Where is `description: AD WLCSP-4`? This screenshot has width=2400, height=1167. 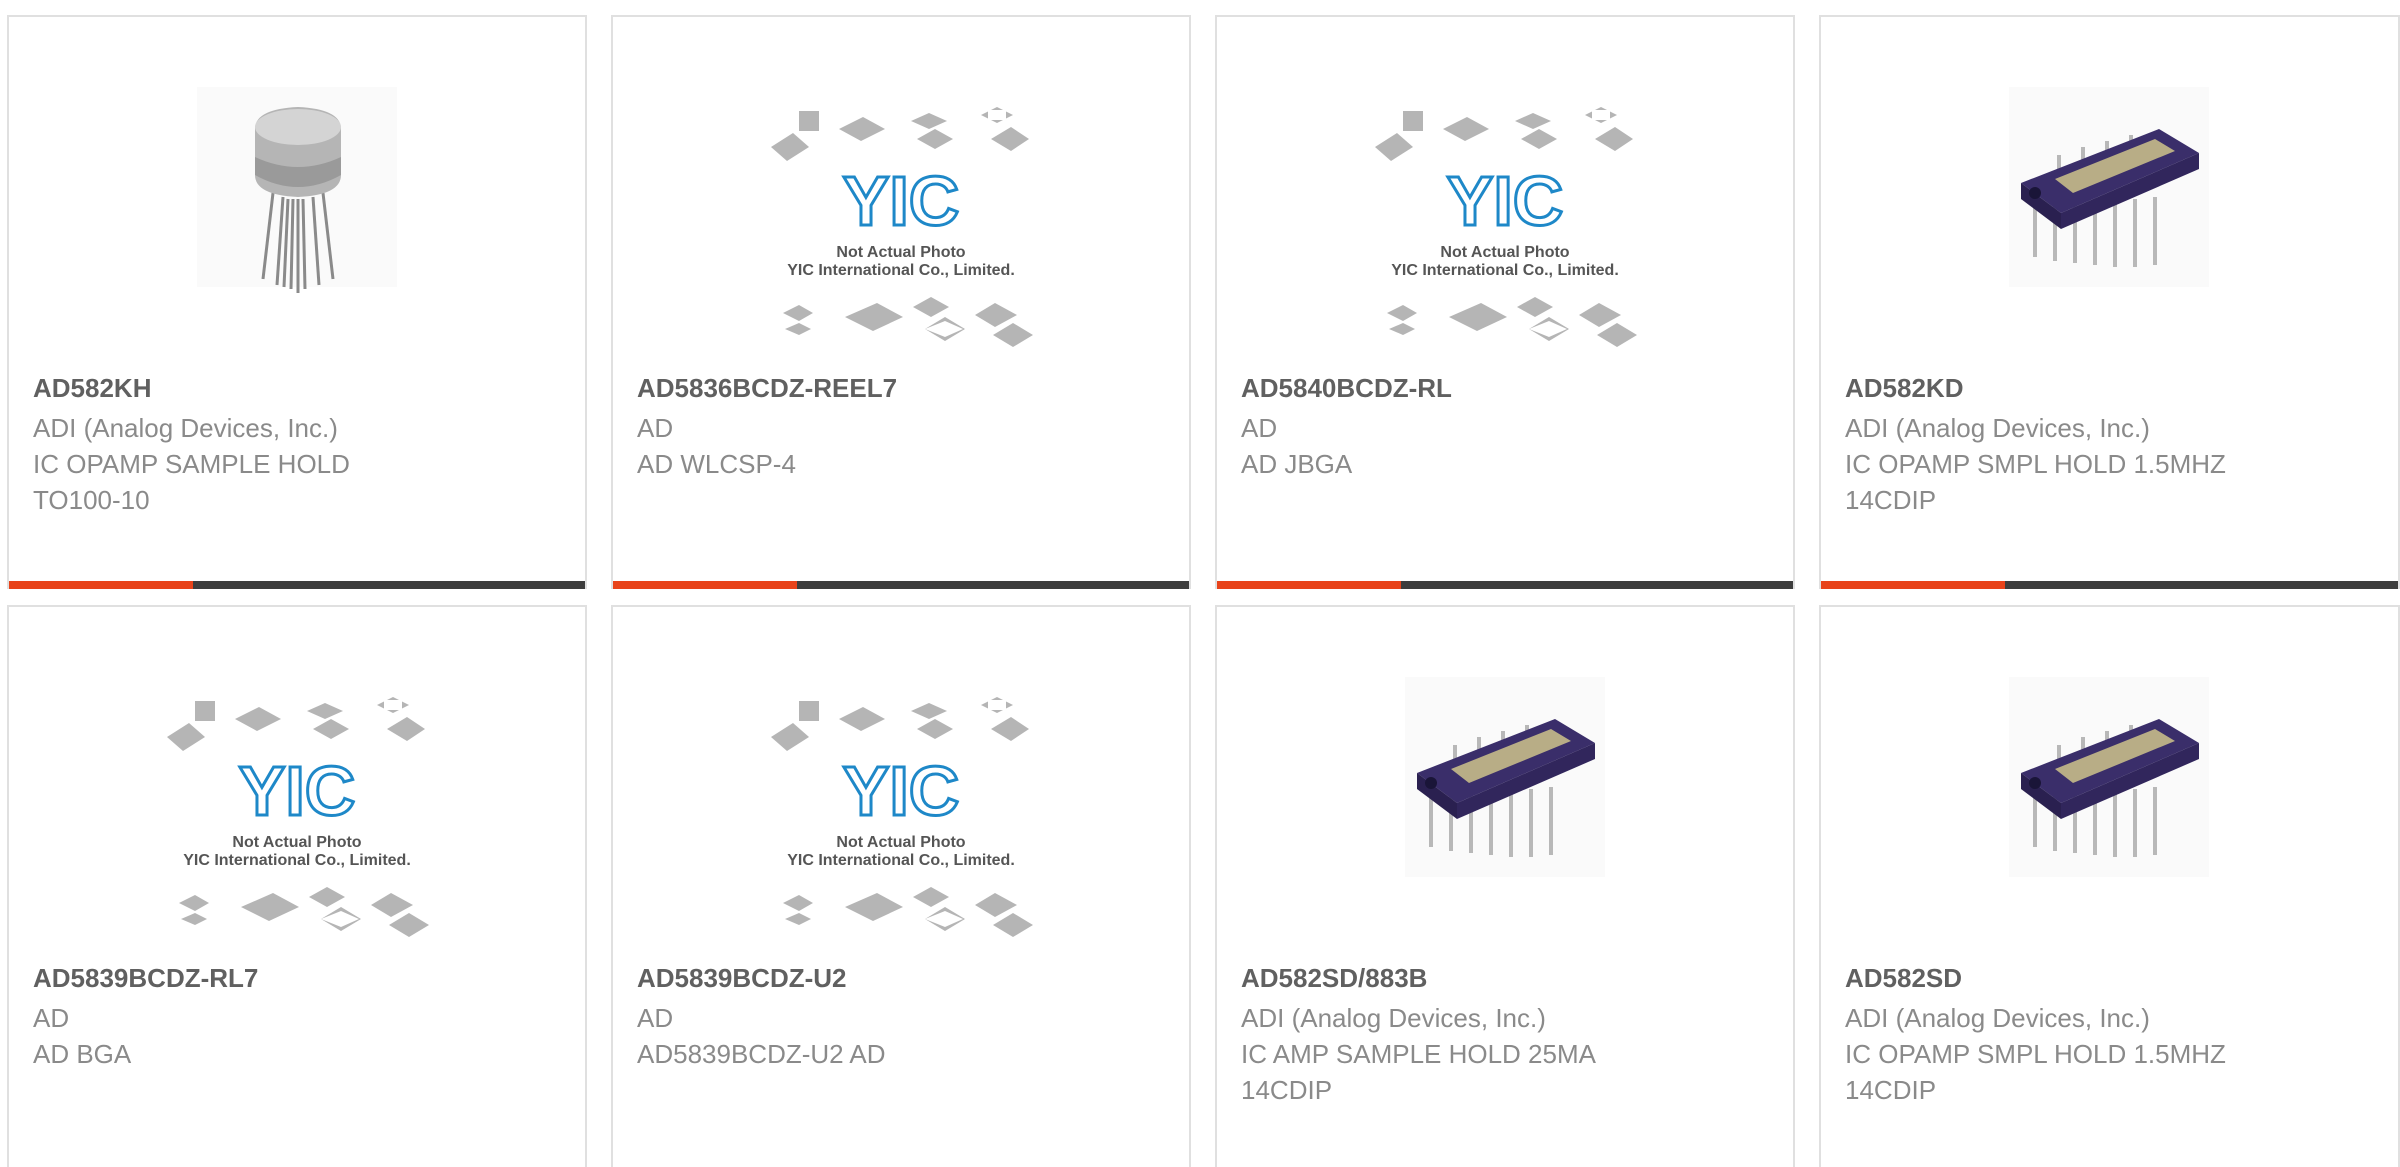
description: AD WLCSP-4 is located at coordinates (716, 464).